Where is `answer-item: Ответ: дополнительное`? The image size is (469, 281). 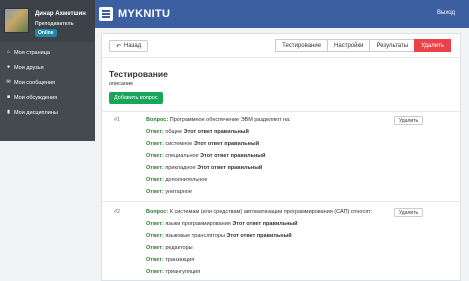
answer-item: Ответ: дополнительное is located at coordinates (176, 180).